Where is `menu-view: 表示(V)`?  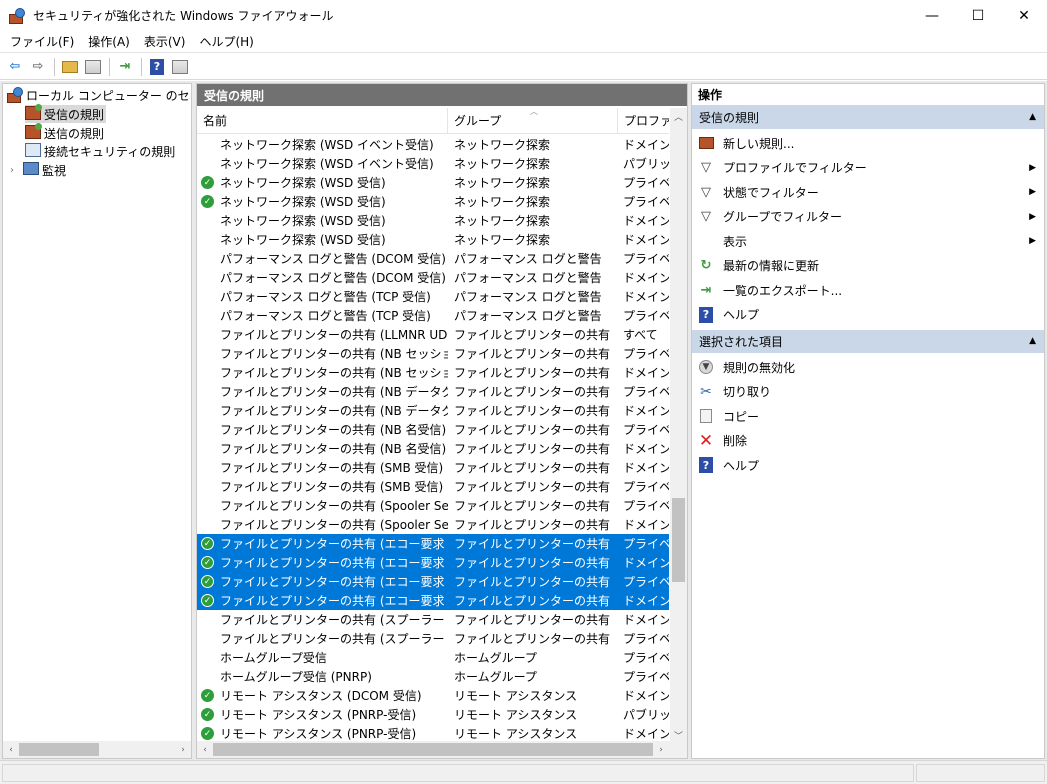 menu-view: 表示(V) is located at coordinates (165, 41).